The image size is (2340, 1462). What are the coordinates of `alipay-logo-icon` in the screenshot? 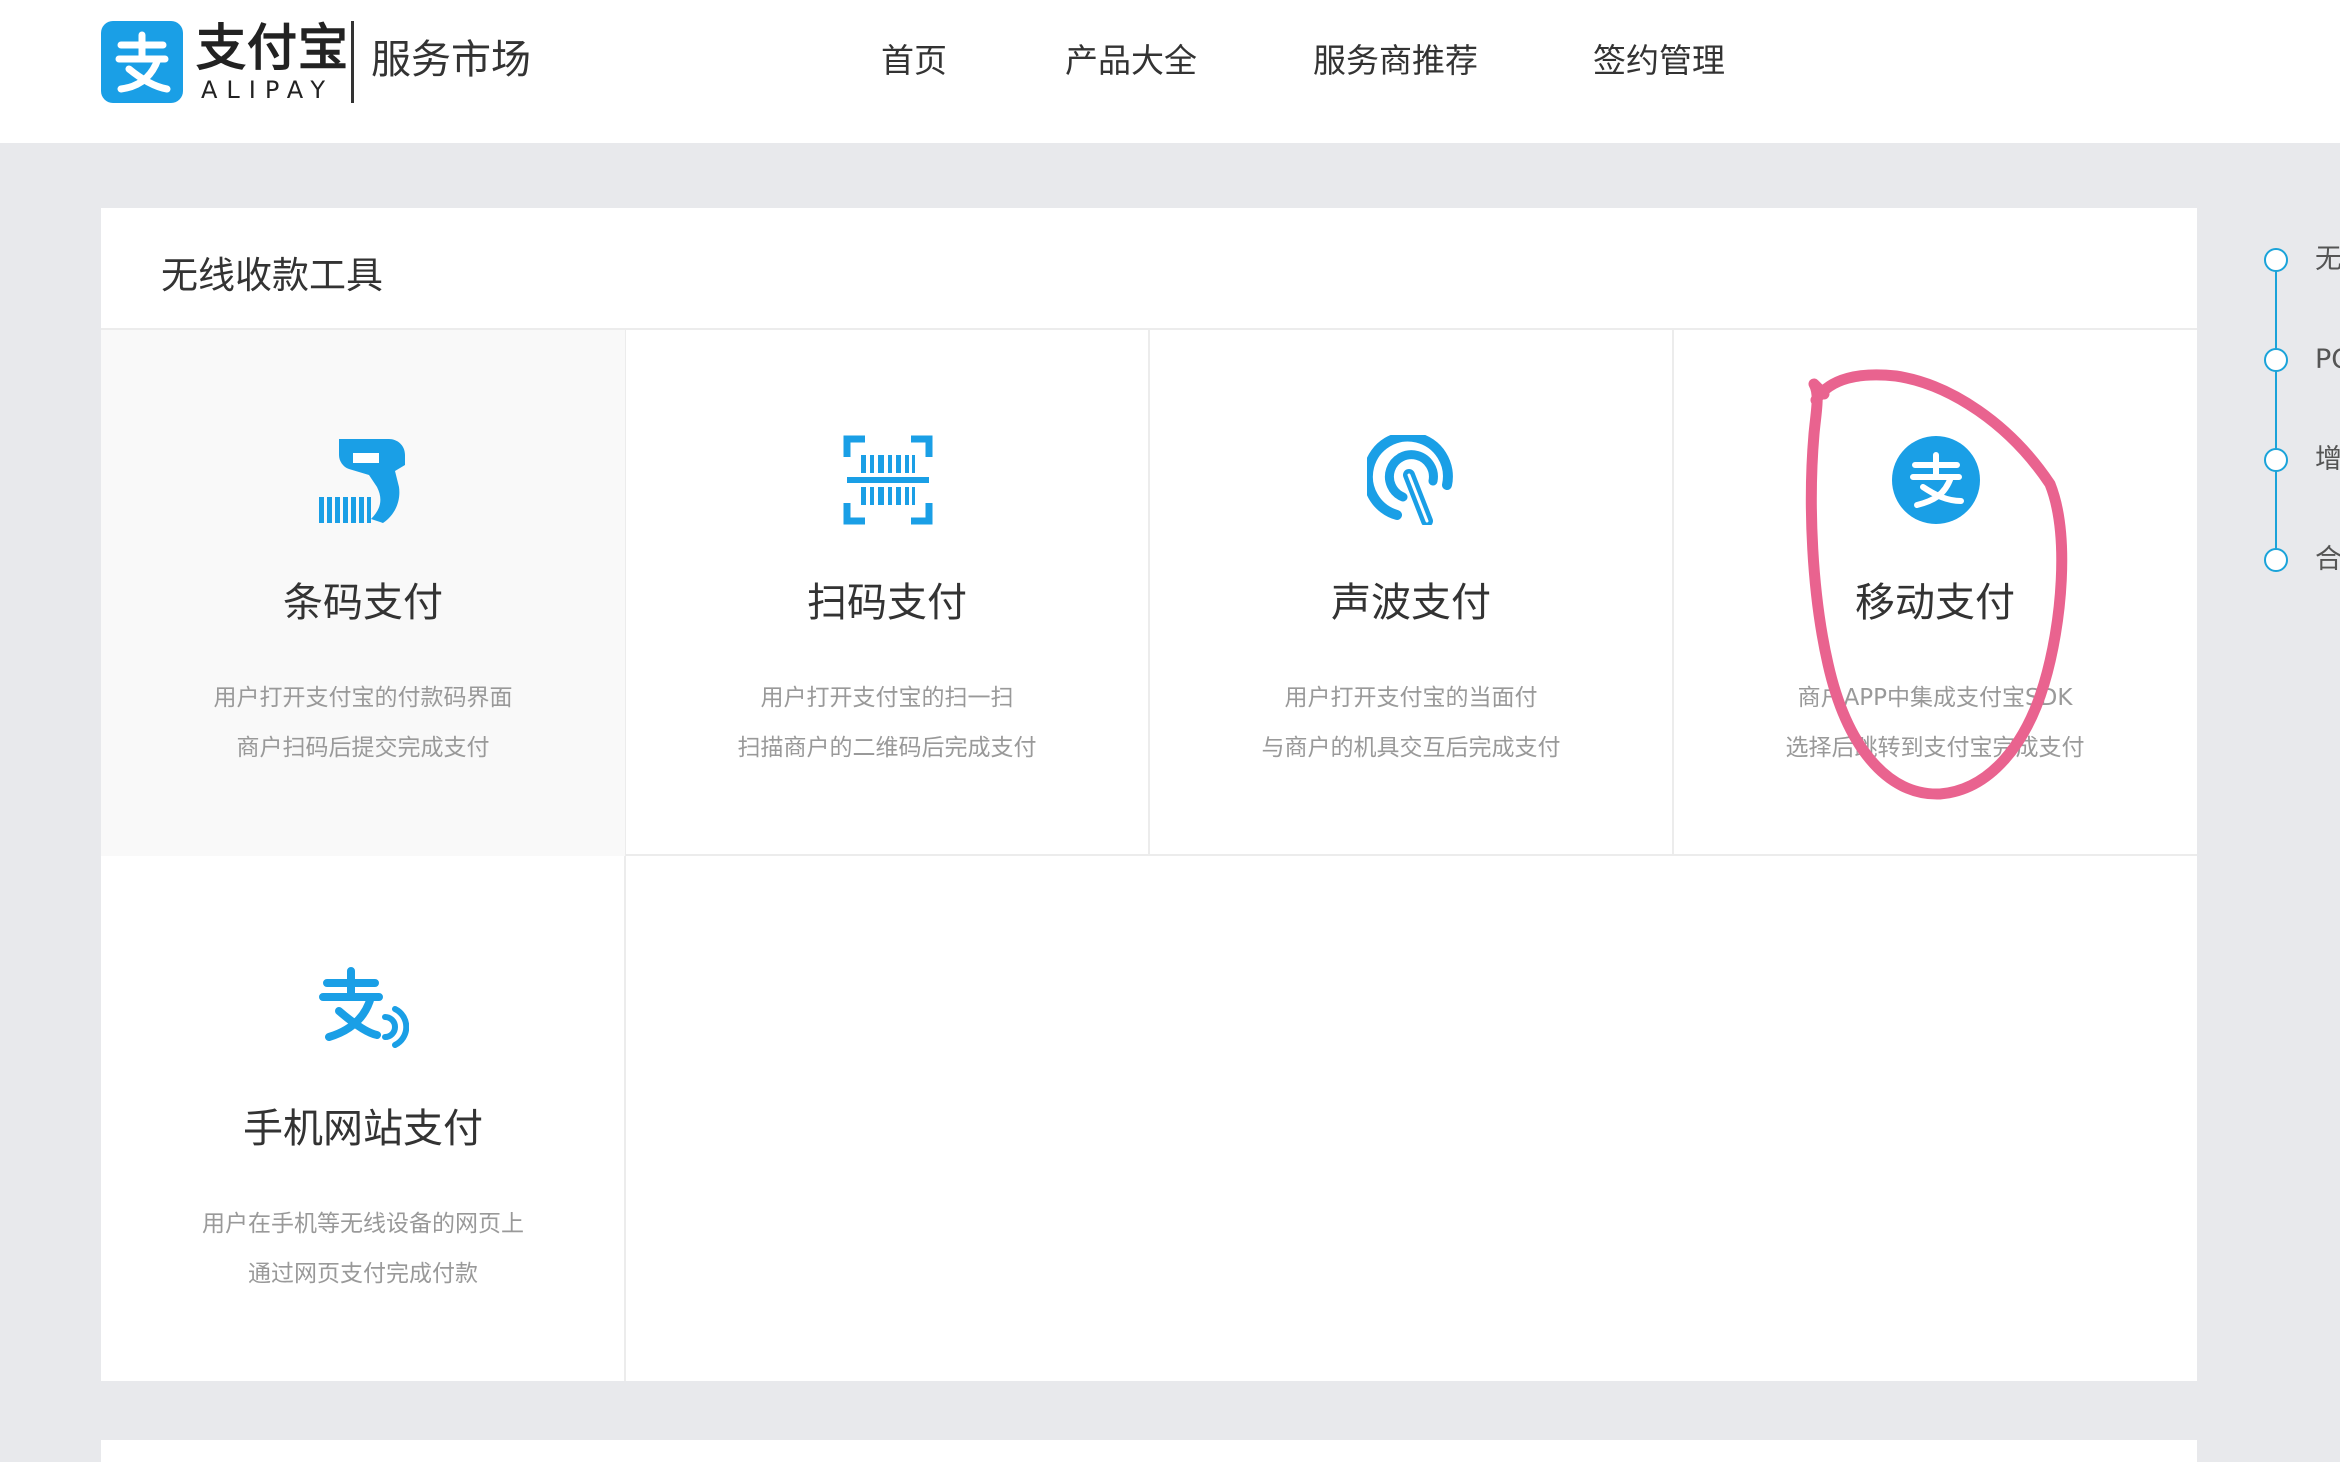 It's located at (142, 62).